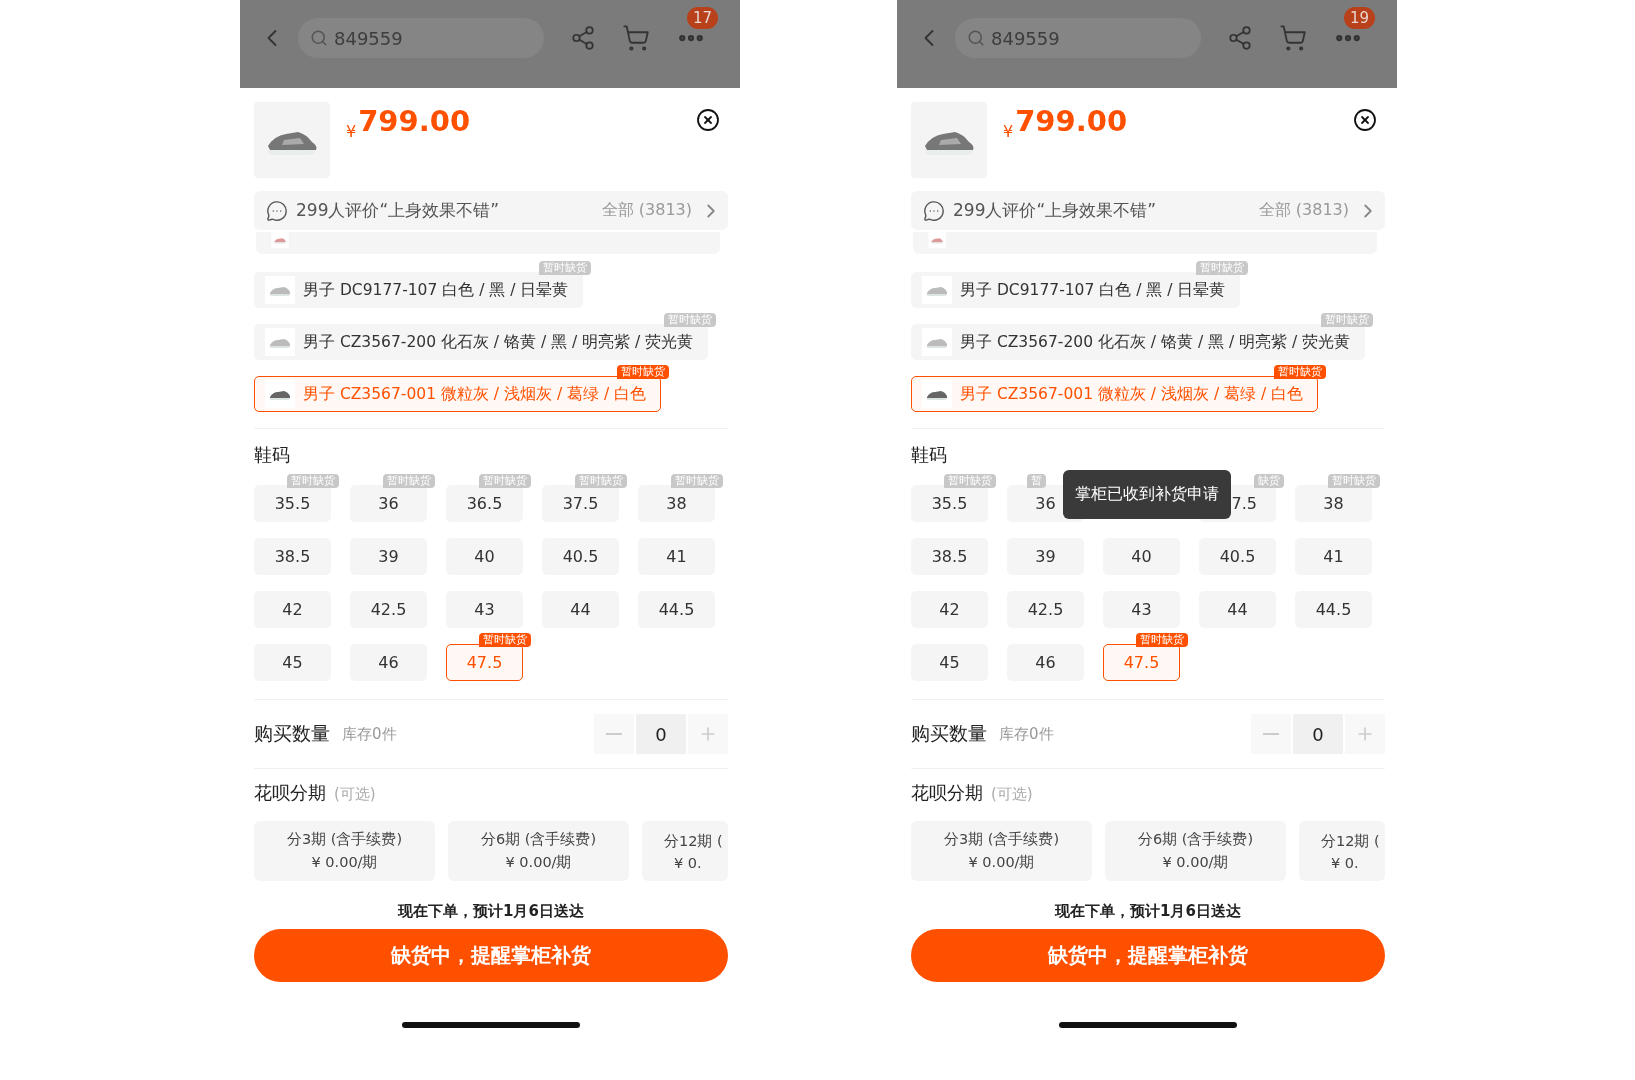 The width and height of the screenshot is (1635, 1080). Describe the element at coordinates (1359, 18) in the screenshot. I see `notification-badge: 19` at that location.